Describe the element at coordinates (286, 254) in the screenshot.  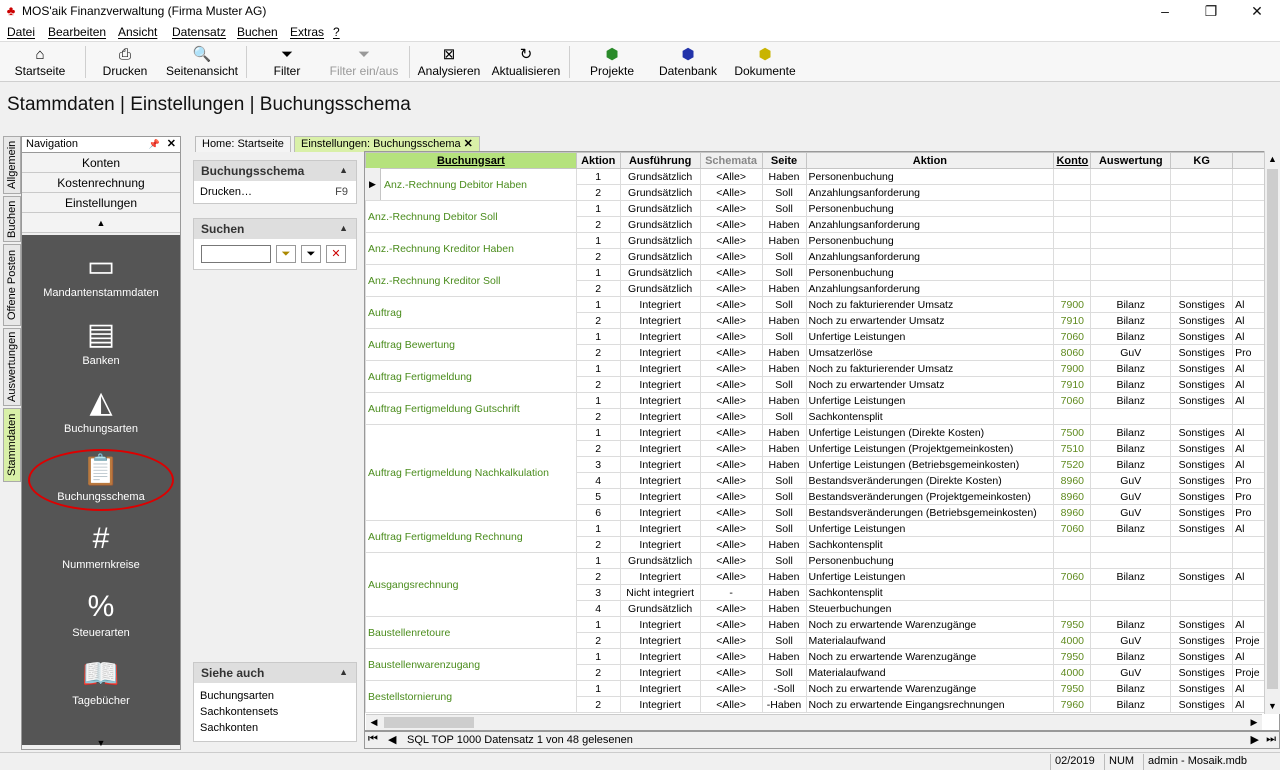
I see `search-filter-icon: ⏷` at that location.